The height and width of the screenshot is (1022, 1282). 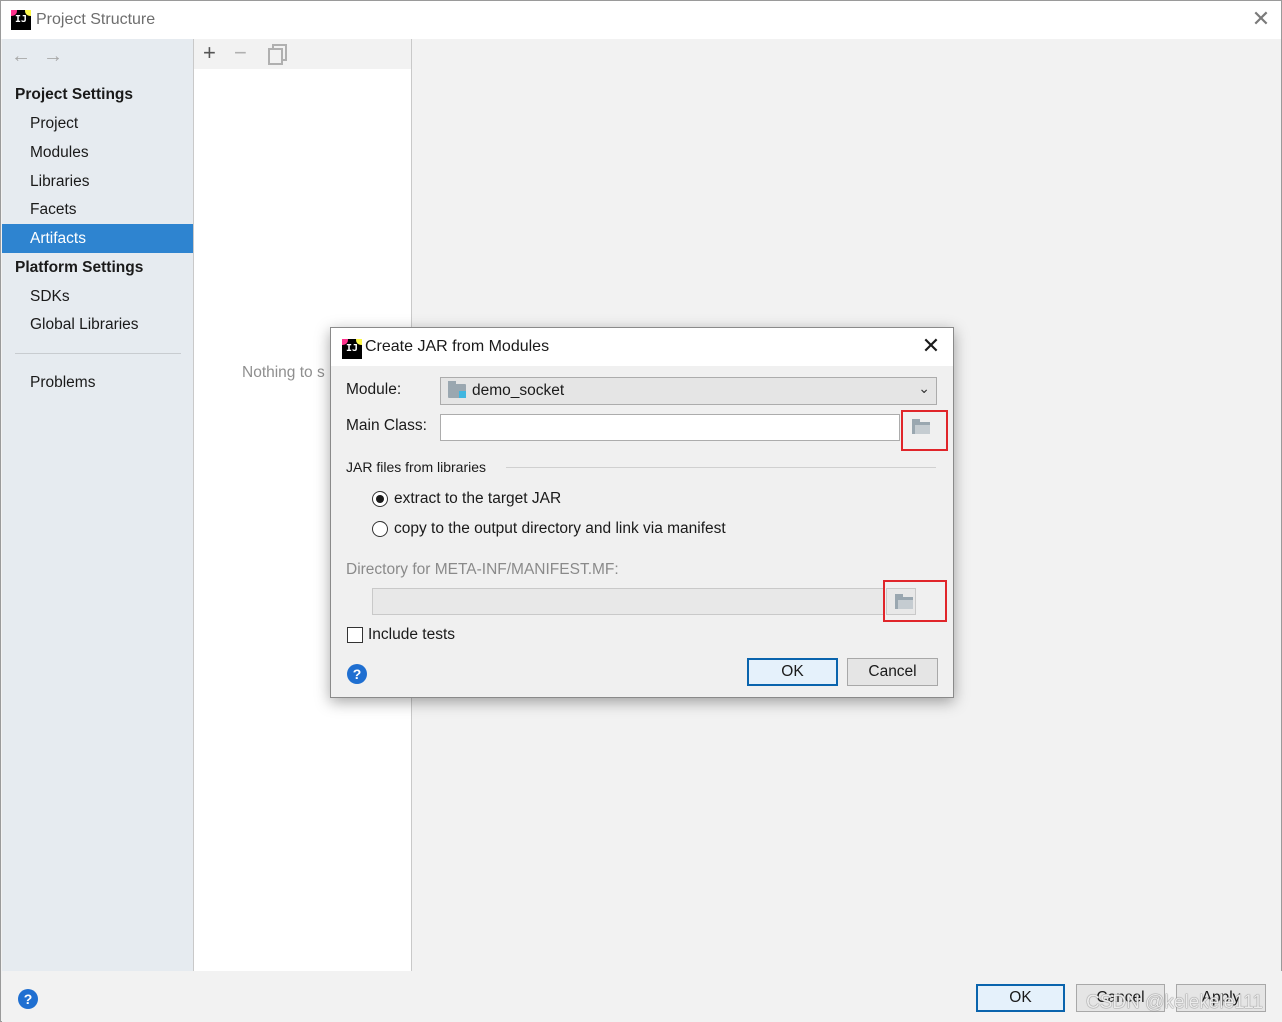 I want to click on dialog-ok-button: OK, so click(x=792, y=672).